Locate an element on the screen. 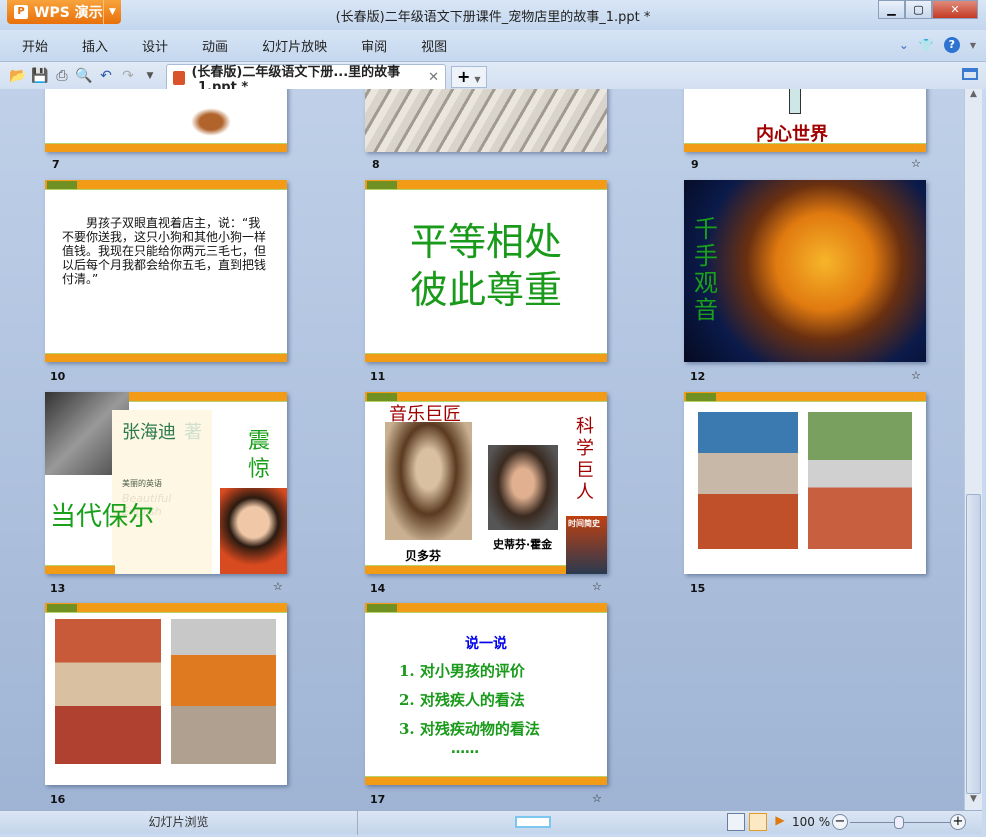 Image resolution: width=986 pixels, height=837 pixels. slide-title: 当代保尔 is located at coordinates (102, 517).